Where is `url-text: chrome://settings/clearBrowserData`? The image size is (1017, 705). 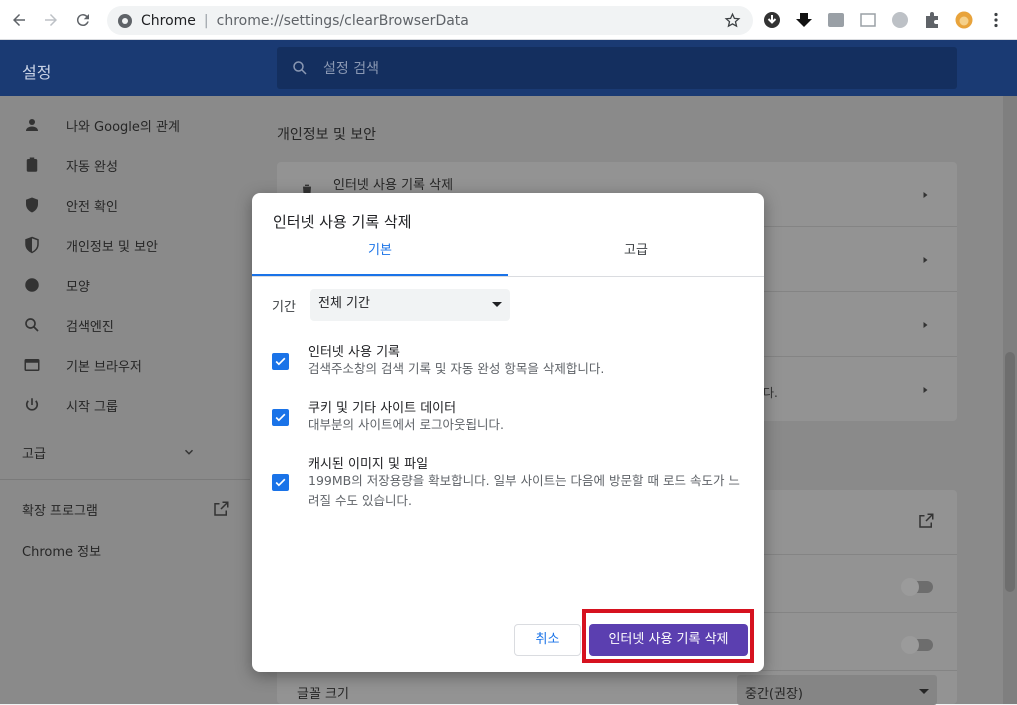
url-text: chrome://settings/clearBrowserData is located at coordinates (342, 20).